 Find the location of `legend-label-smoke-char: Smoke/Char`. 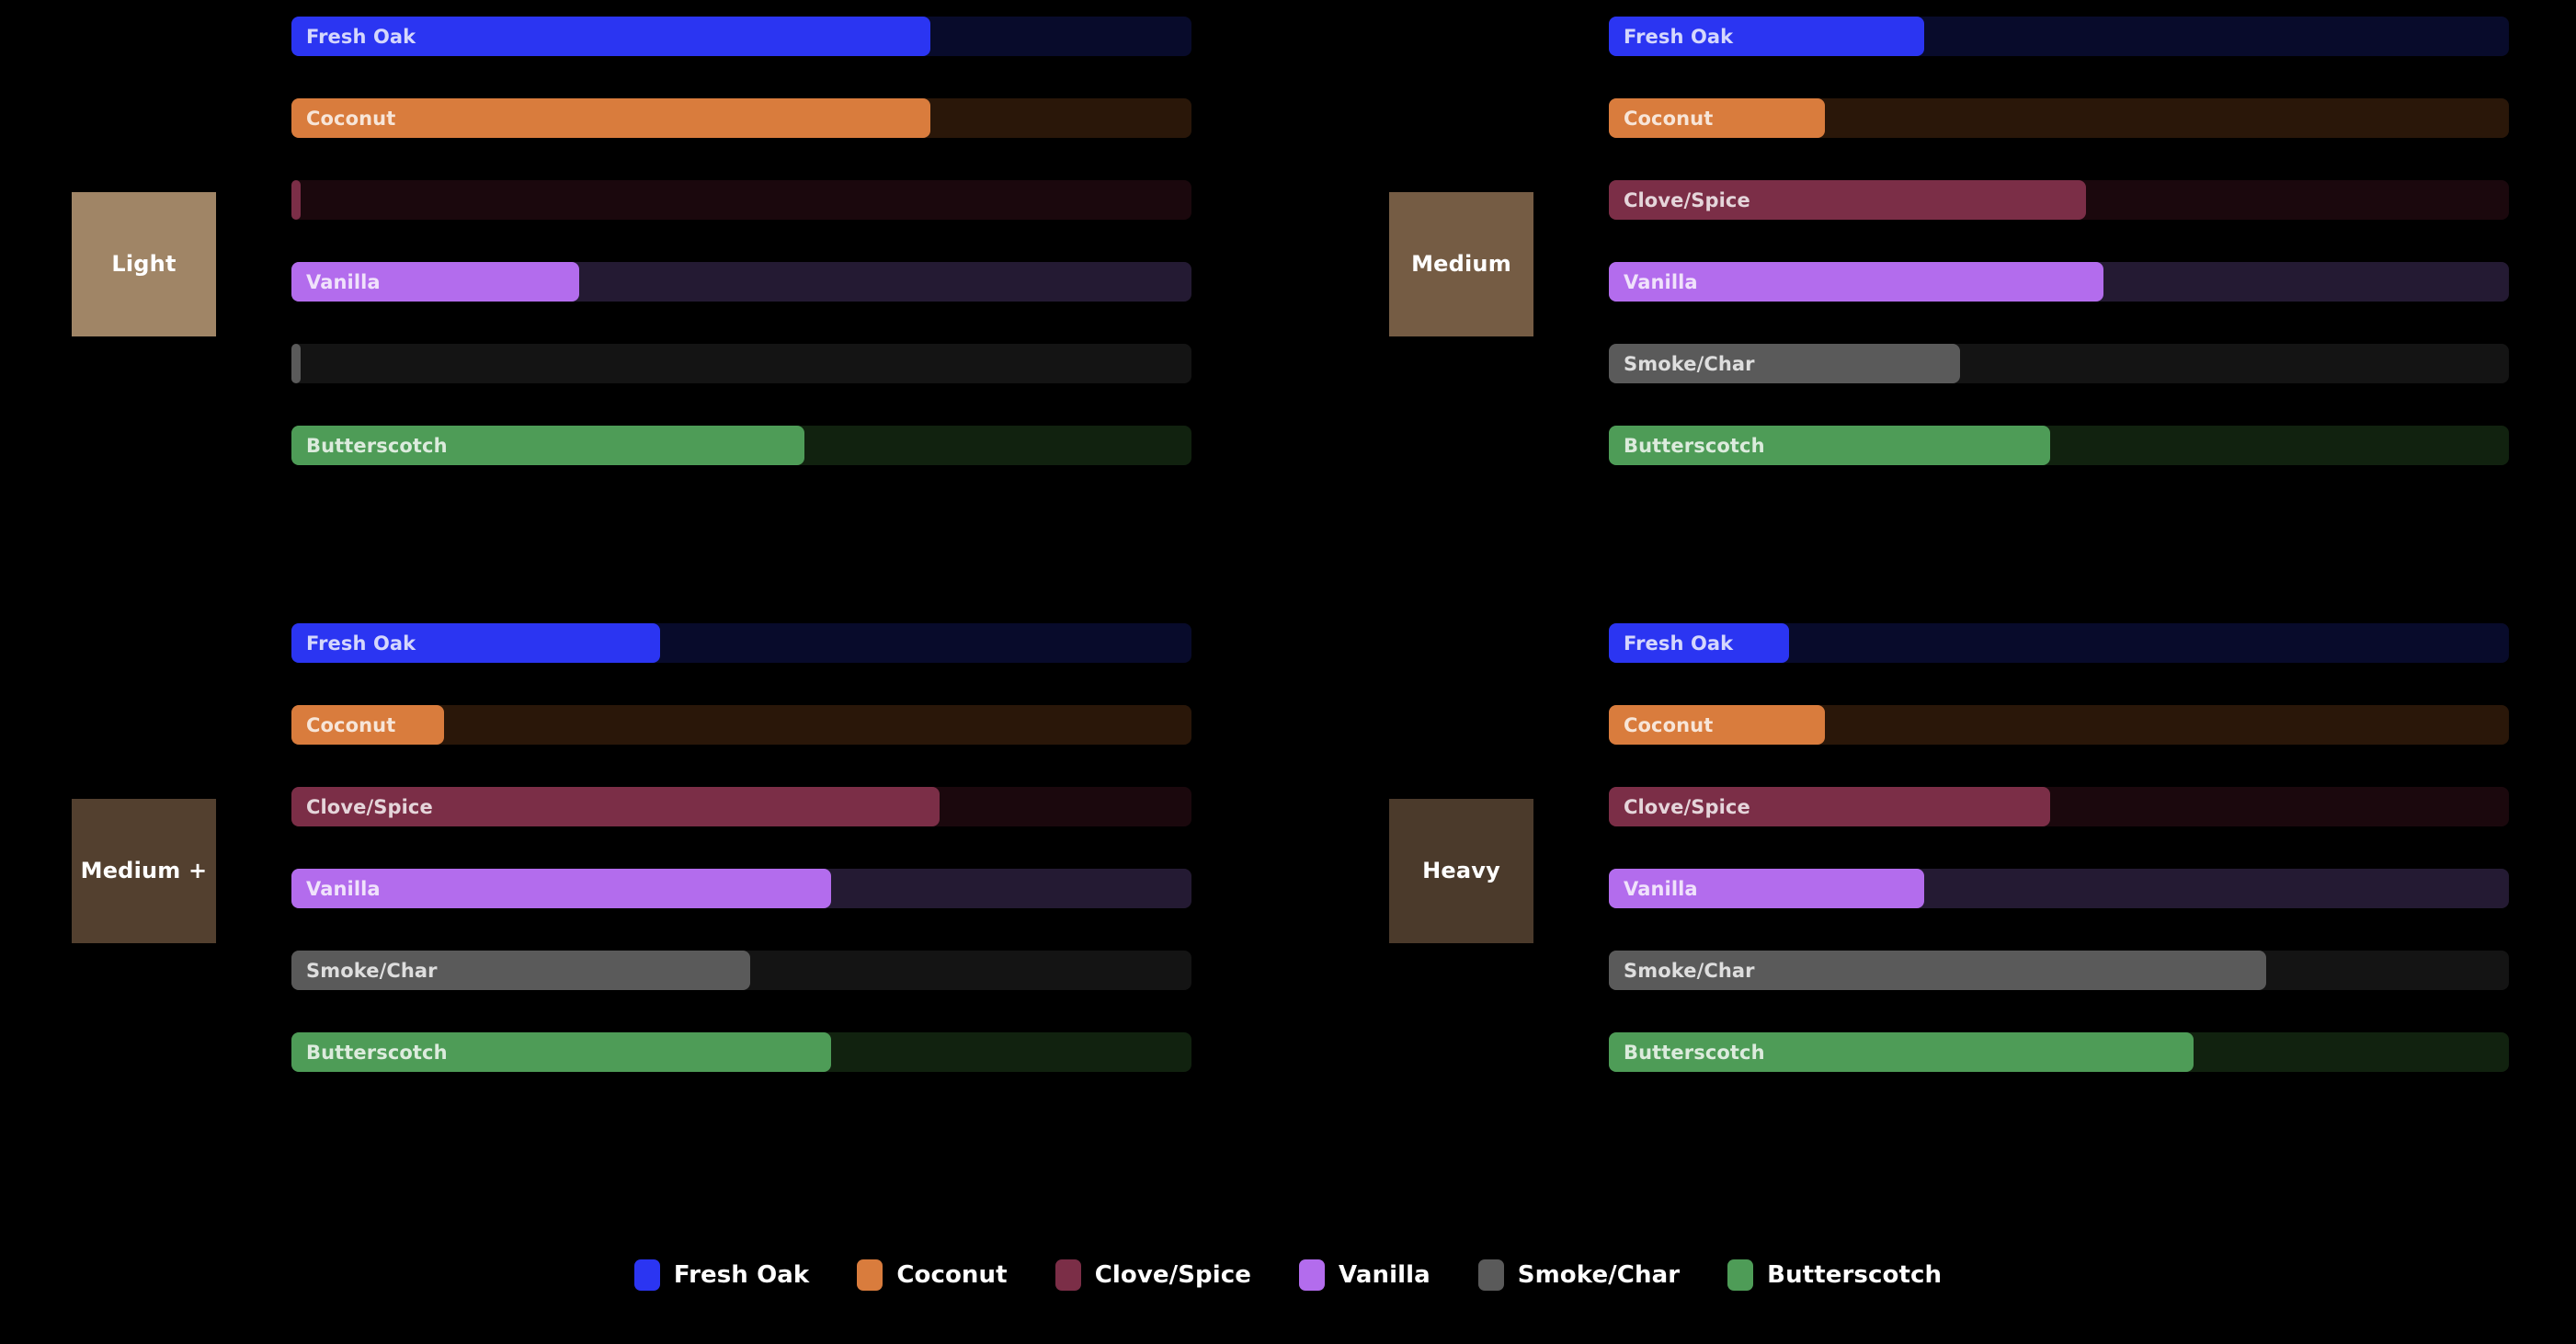

legend-label-smoke-char: Smoke/Char is located at coordinates (1599, 1275).